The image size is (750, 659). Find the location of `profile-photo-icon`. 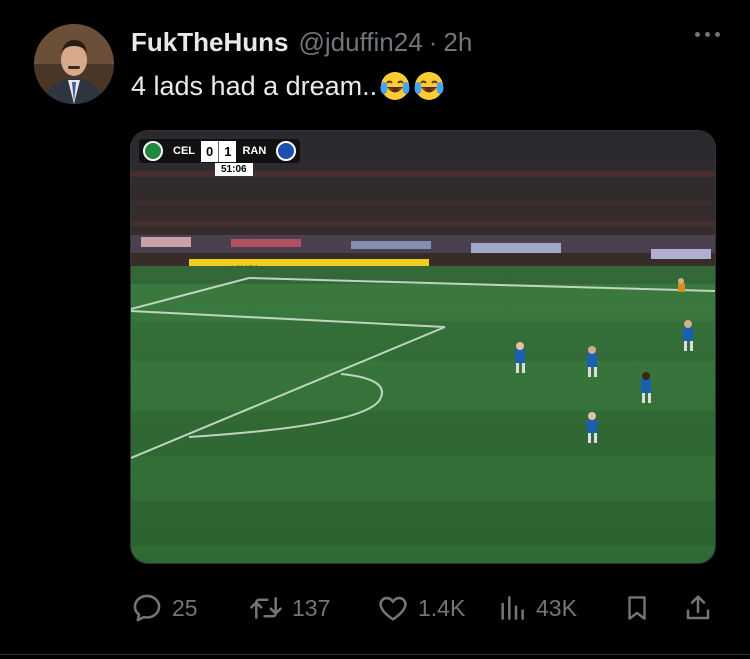

profile-photo-icon is located at coordinates (74, 64).